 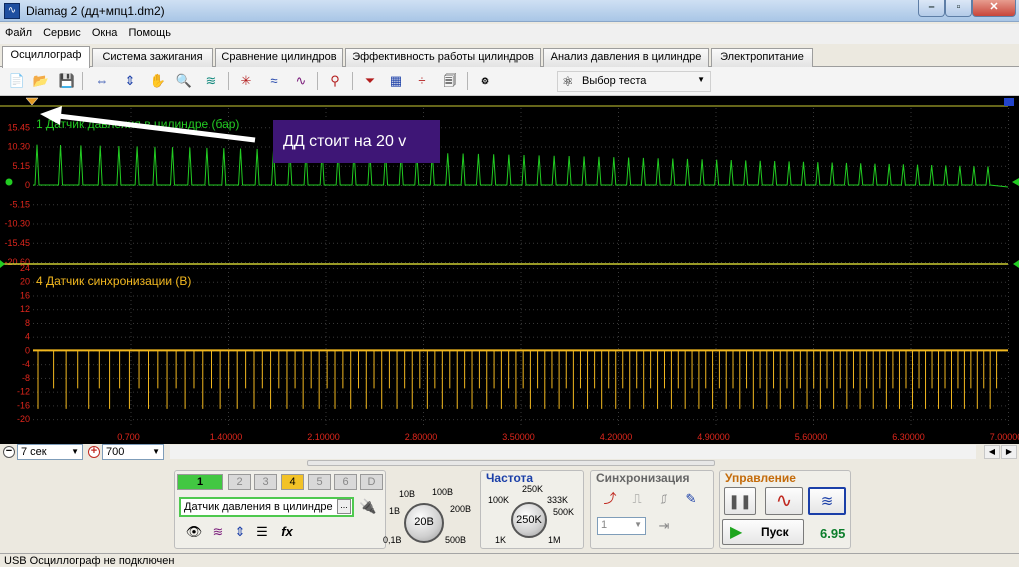 I want to click on maximize-button: ▫, so click(x=958, y=8).